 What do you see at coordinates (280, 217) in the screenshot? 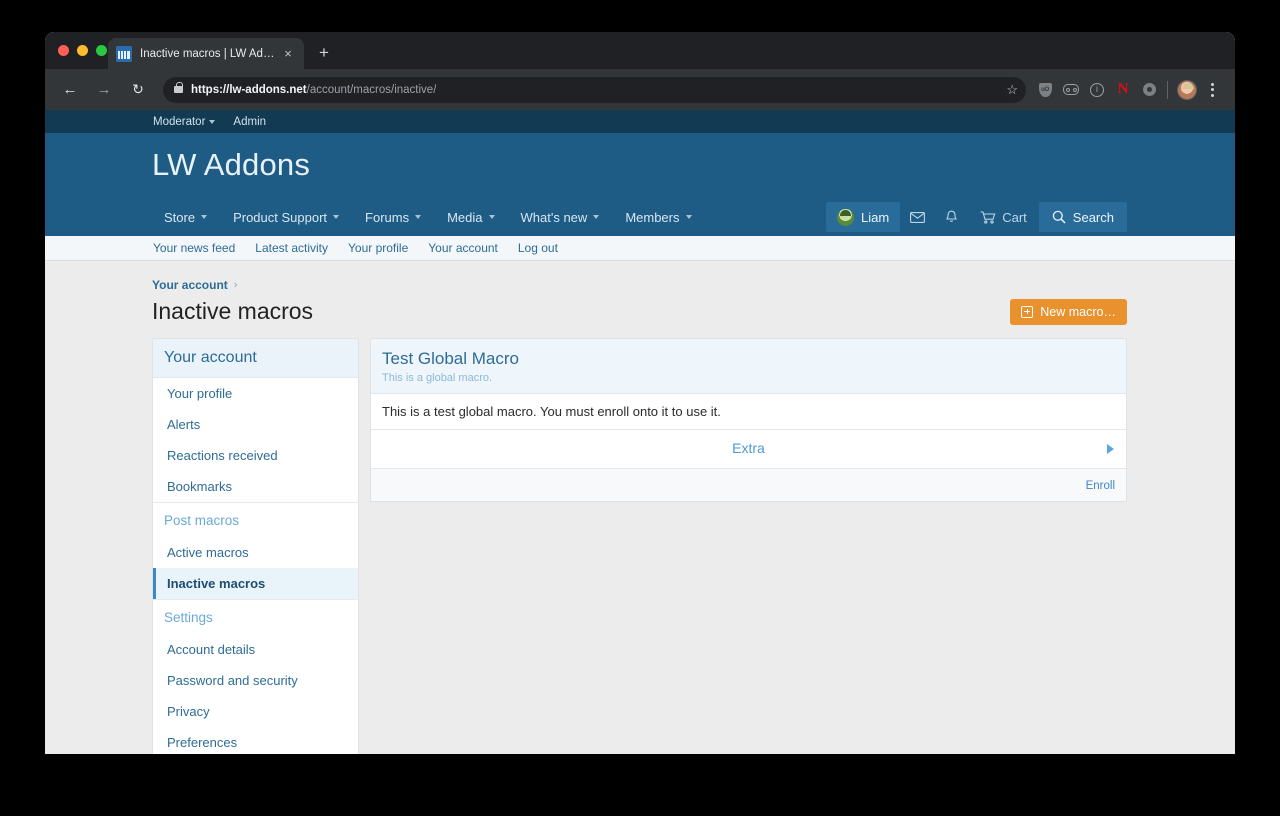
I see `nav-label: Product Support` at bounding box center [280, 217].